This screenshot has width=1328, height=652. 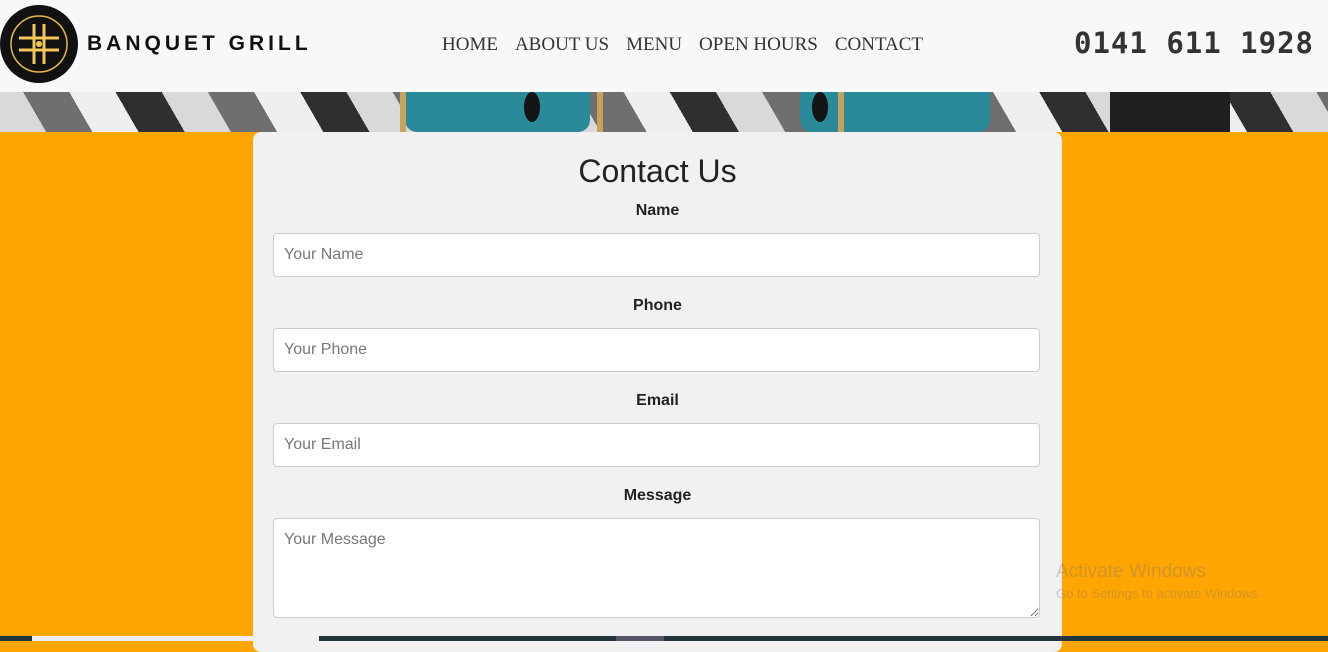 What do you see at coordinates (657, 210) in the screenshot?
I see `name-label: Name` at bounding box center [657, 210].